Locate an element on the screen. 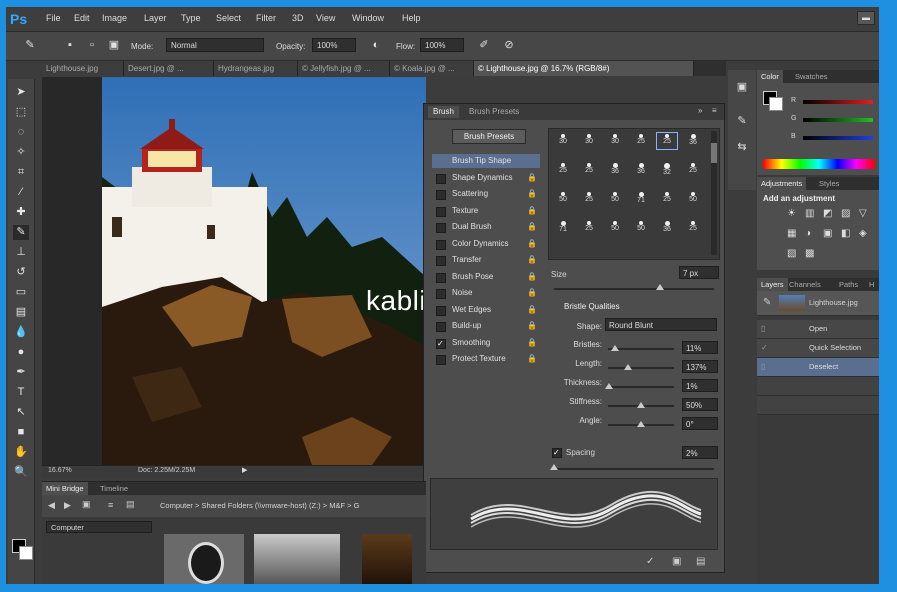 This screenshot has height=592, width=897. toggle-bristle-preview-icon: ✓ is located at coordinates (650, 561).